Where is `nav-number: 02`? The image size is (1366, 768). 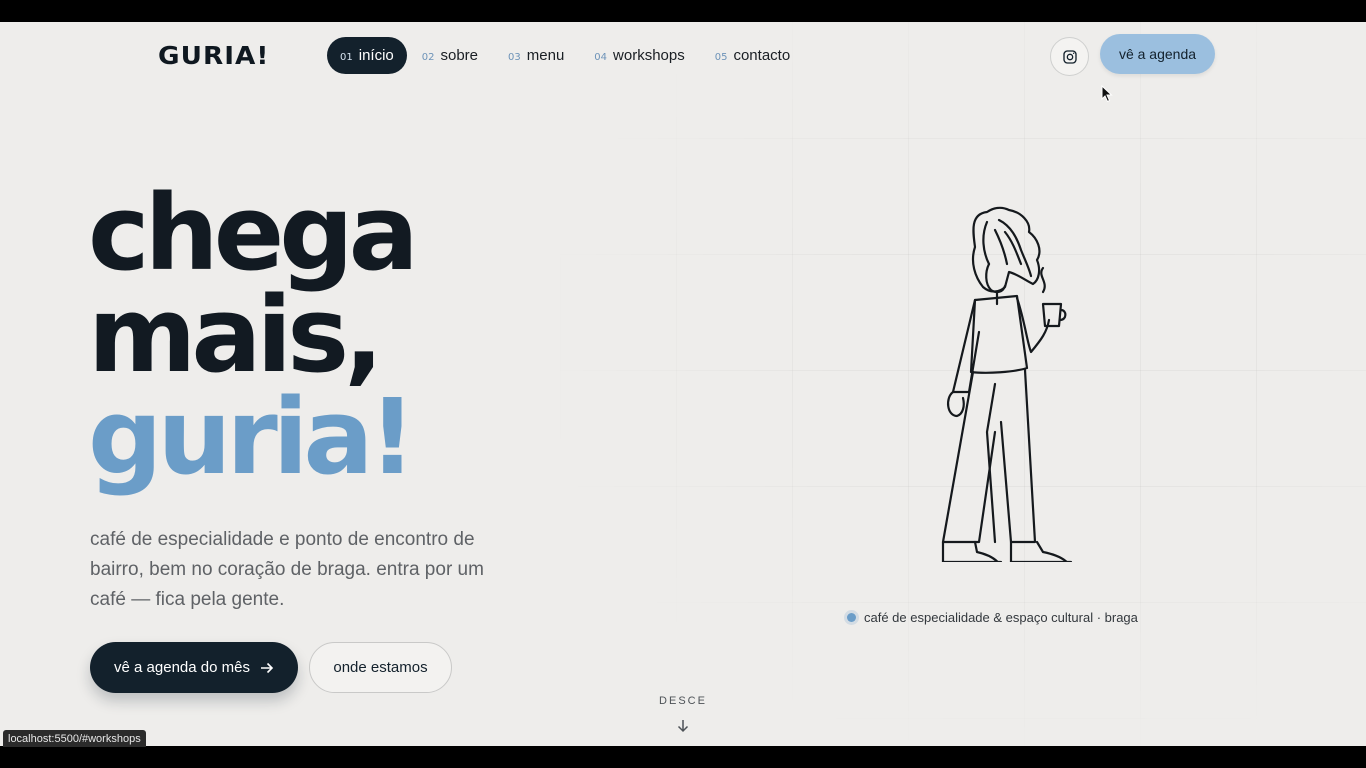
nav-number: 02 is located at coordinates (428, 57).